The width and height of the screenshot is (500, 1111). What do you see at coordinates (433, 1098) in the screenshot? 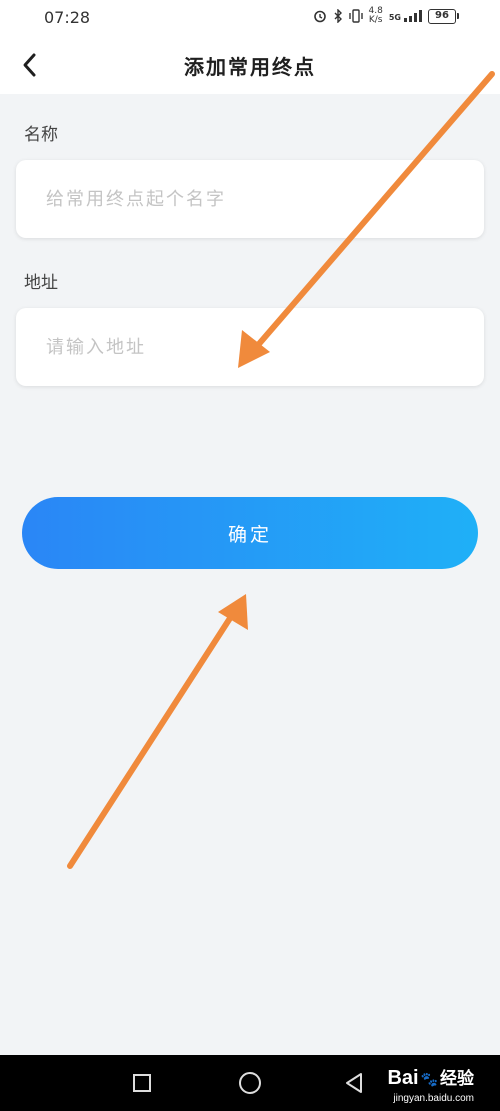
I see `watermark-url: jingyan.baidu.com` at bounding box center [433, 1098].